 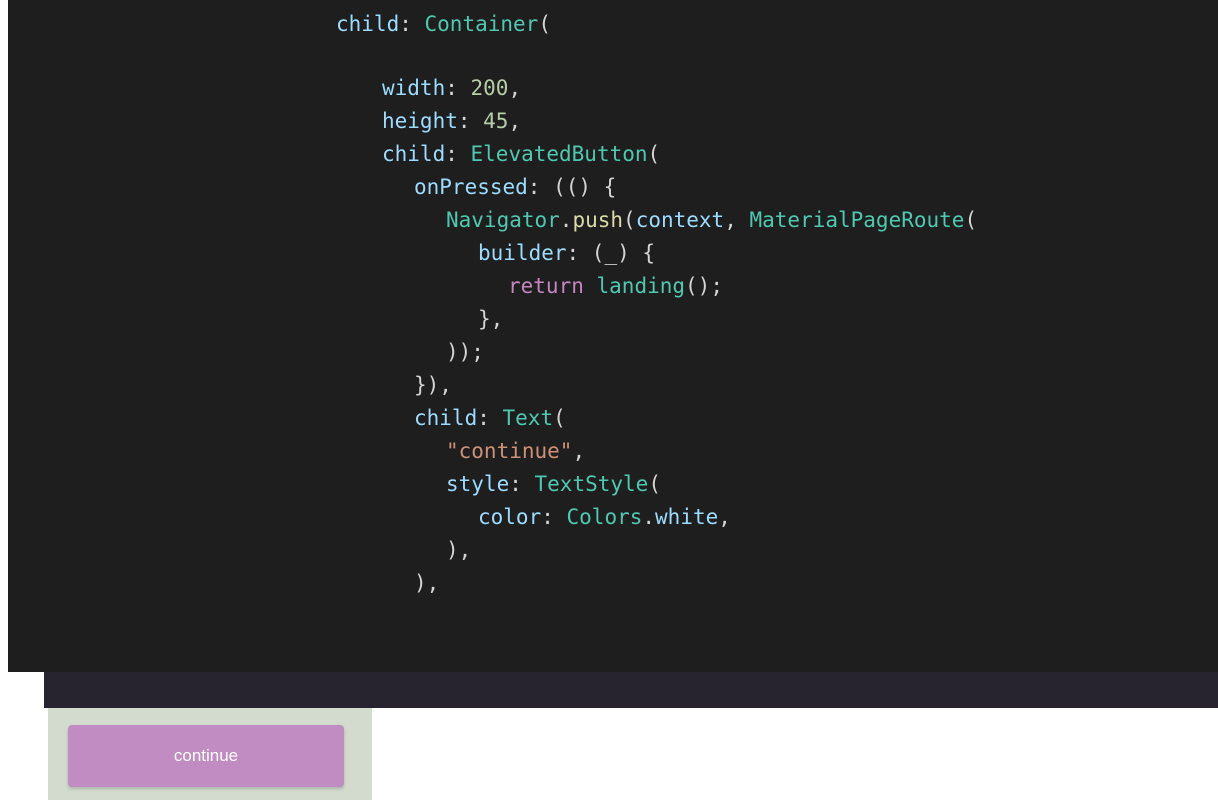 I want to click on code-token-punct: ));, so click(x=465, y=352).